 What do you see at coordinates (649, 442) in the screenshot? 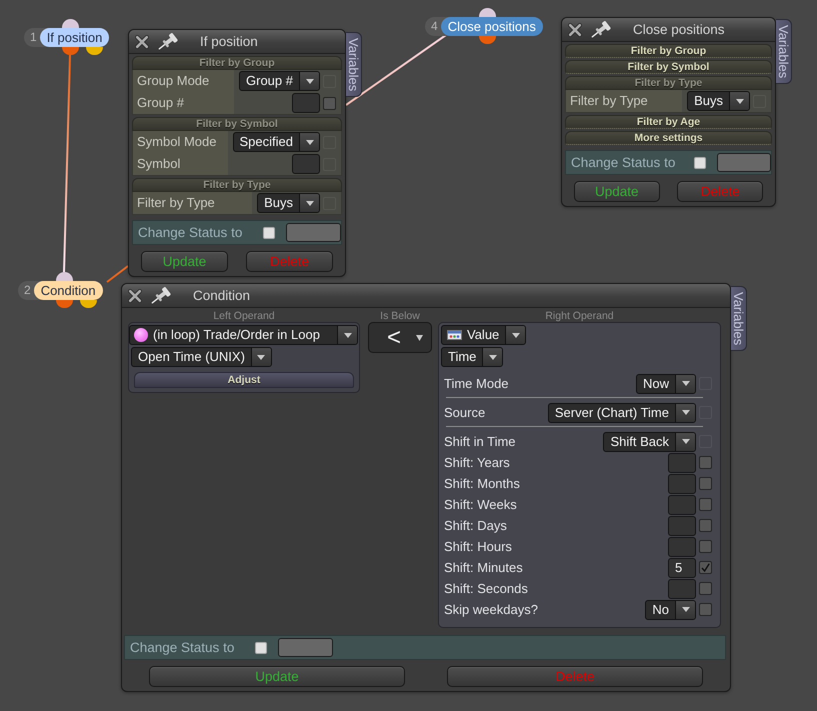
I see `dropdown: Shift Back` at bounding box center [649, 442].